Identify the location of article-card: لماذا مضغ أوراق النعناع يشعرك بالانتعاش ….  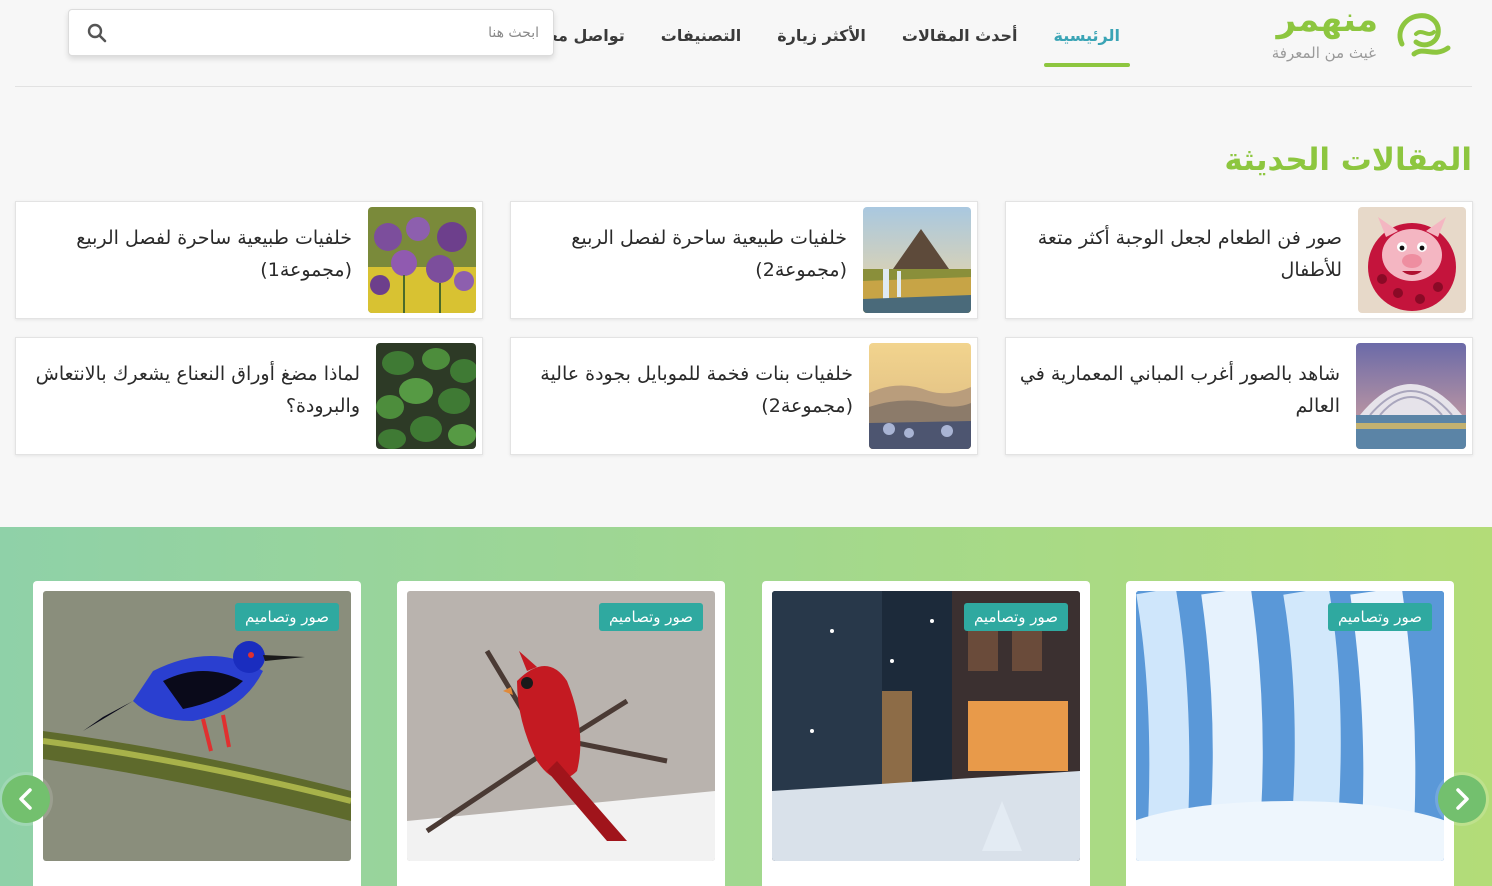
(249, 396).